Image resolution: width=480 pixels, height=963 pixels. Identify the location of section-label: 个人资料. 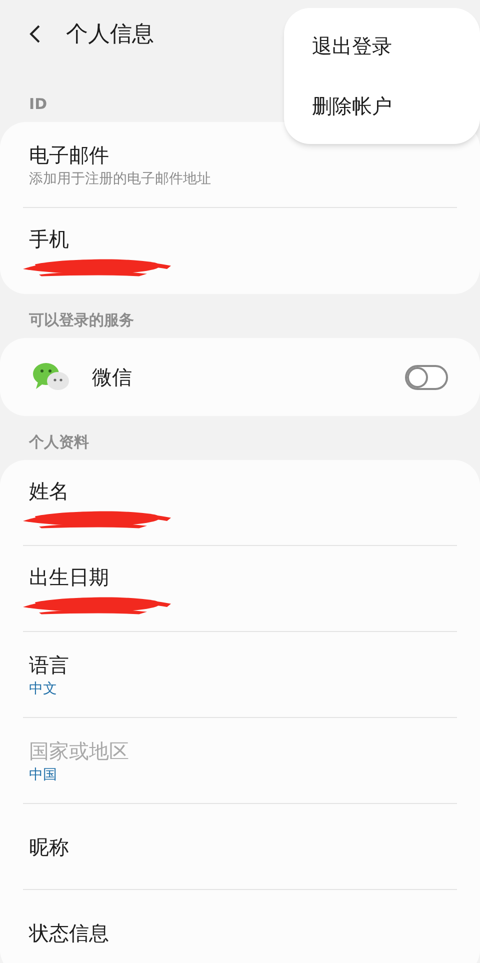
(59, 442).